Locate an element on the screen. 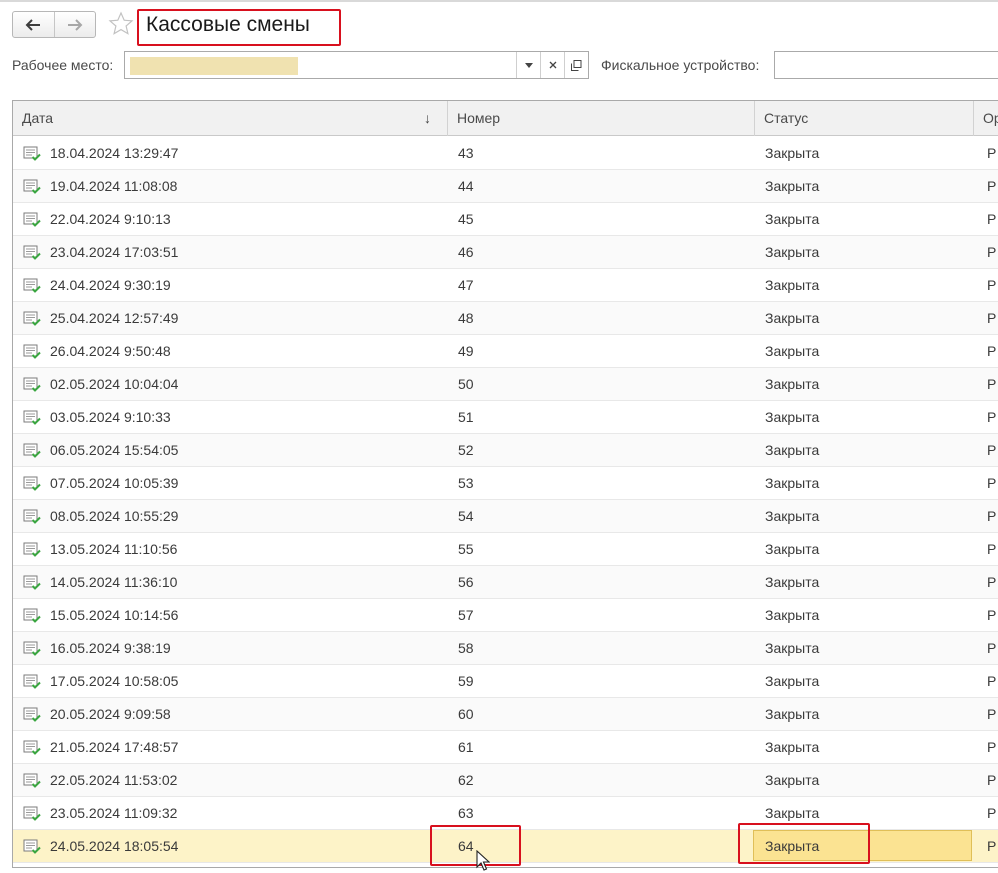 The image size is (998, 873). table-row: 07.05.2024 10:05:39 53 Закрыта Р is located at coordinates (505, 483).